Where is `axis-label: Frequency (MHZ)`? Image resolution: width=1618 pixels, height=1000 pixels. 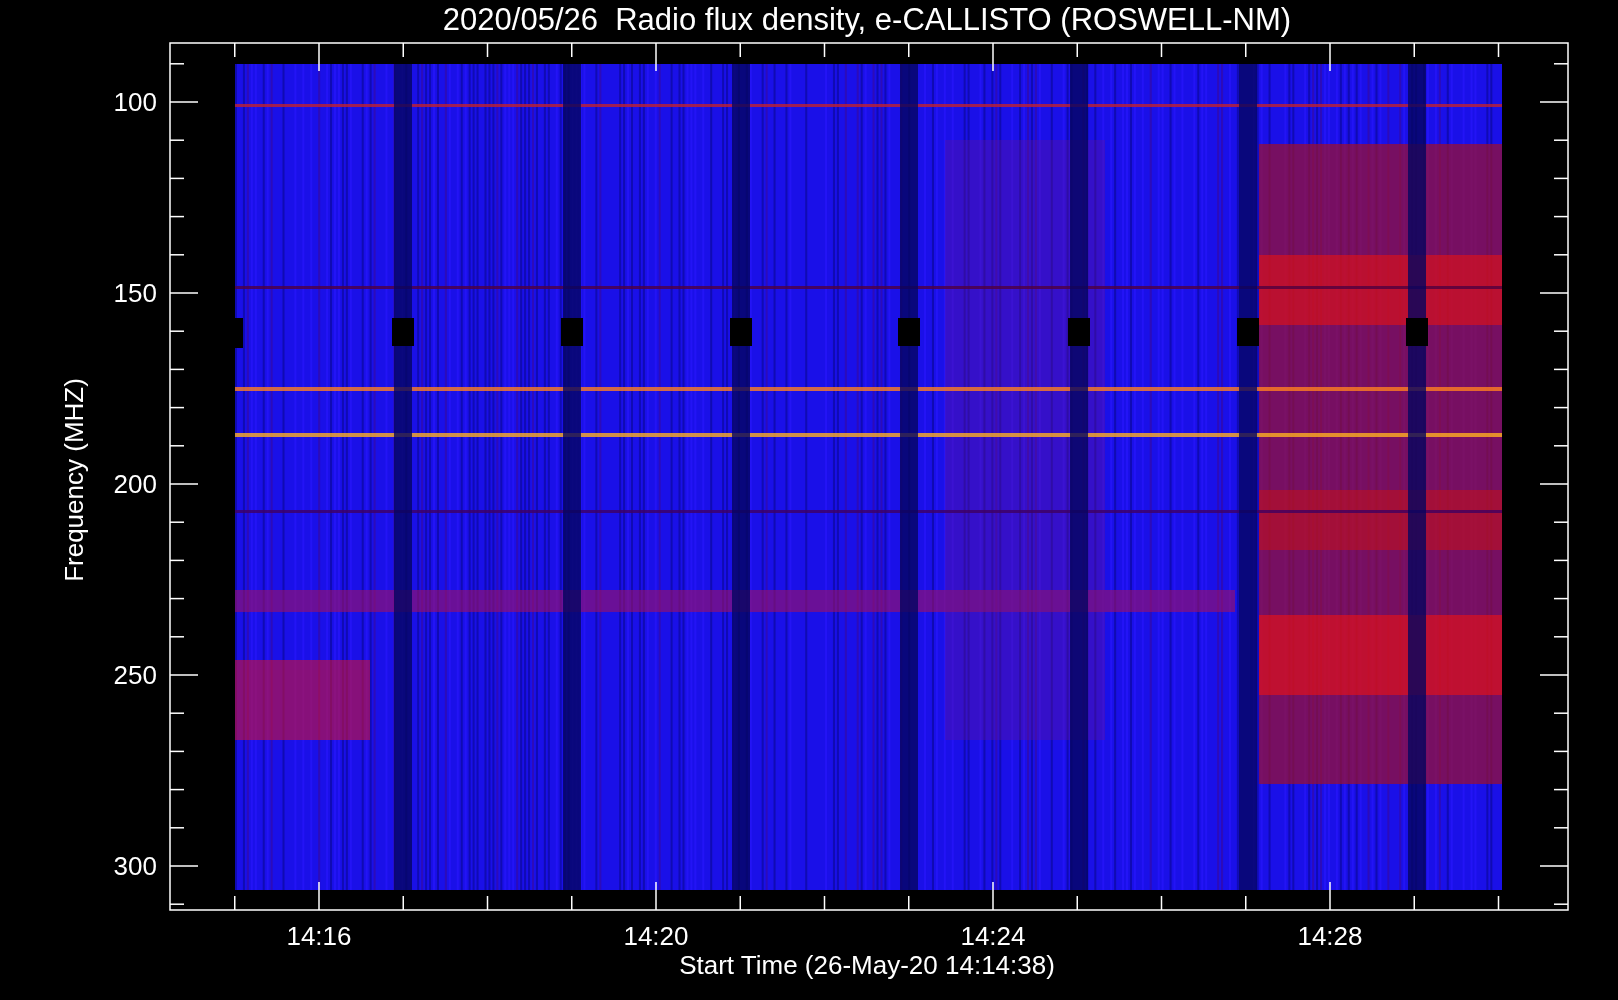
axis-label: Frequency (MHZ) is located at coordinates (74, 480).